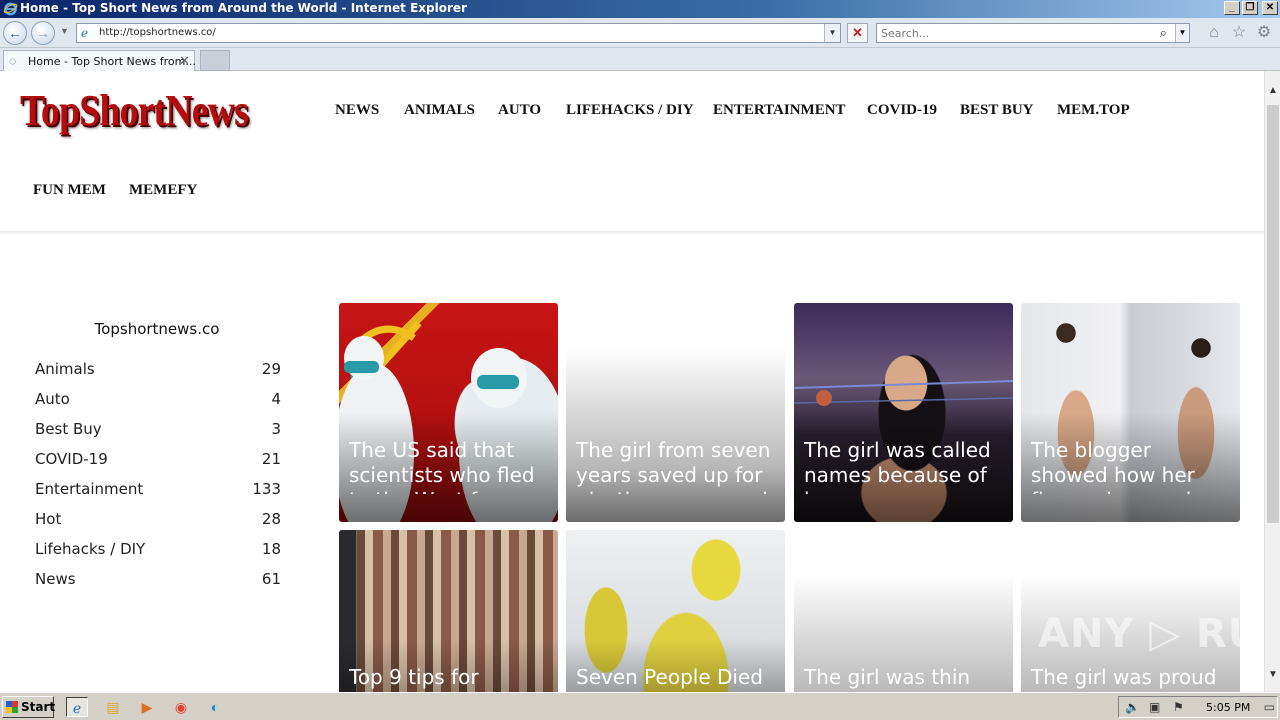 Image resolution: width=1280 pixels, height=720 pixels. Describe the element at coordinates (276, 399) in the screenshot. I see `category-count: 4` at that location.